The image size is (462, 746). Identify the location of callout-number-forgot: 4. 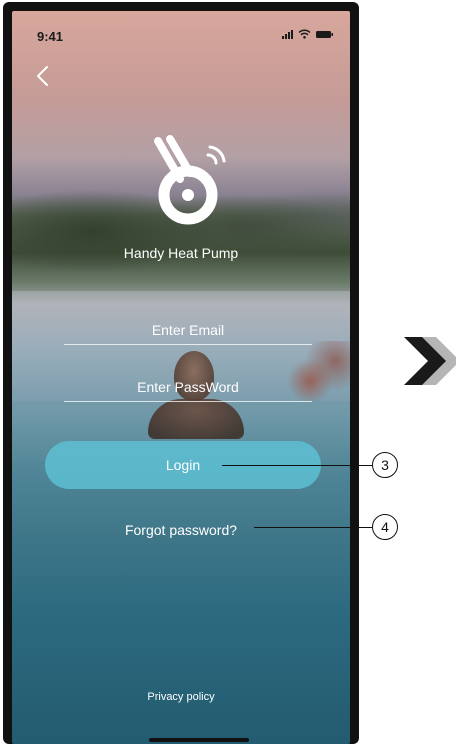
(385, 527).